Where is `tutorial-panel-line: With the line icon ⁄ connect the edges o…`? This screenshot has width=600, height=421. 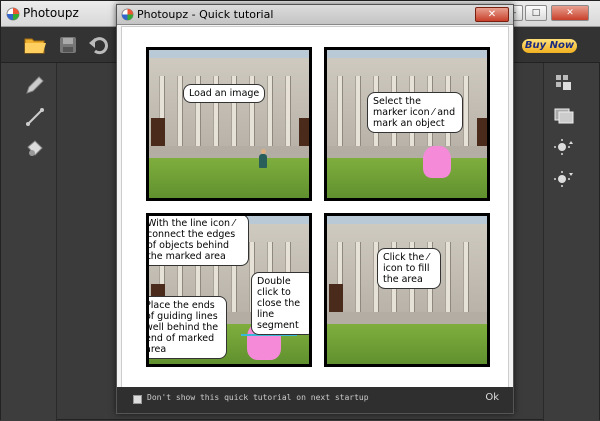 tutorial-panel-line: With the line icon ⁄ connect the edges o… is located at coordinates (229, 290).